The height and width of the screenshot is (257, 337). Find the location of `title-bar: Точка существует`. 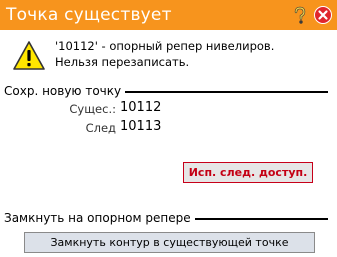

title-bar: Точка существует is located at coordinates (168, 15).